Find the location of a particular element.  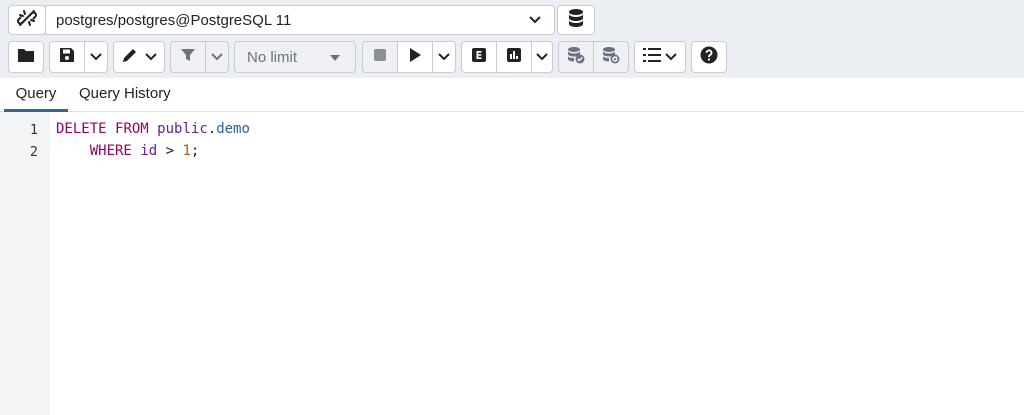

query-toolbar: No limit is located at coordinates (370, 57).